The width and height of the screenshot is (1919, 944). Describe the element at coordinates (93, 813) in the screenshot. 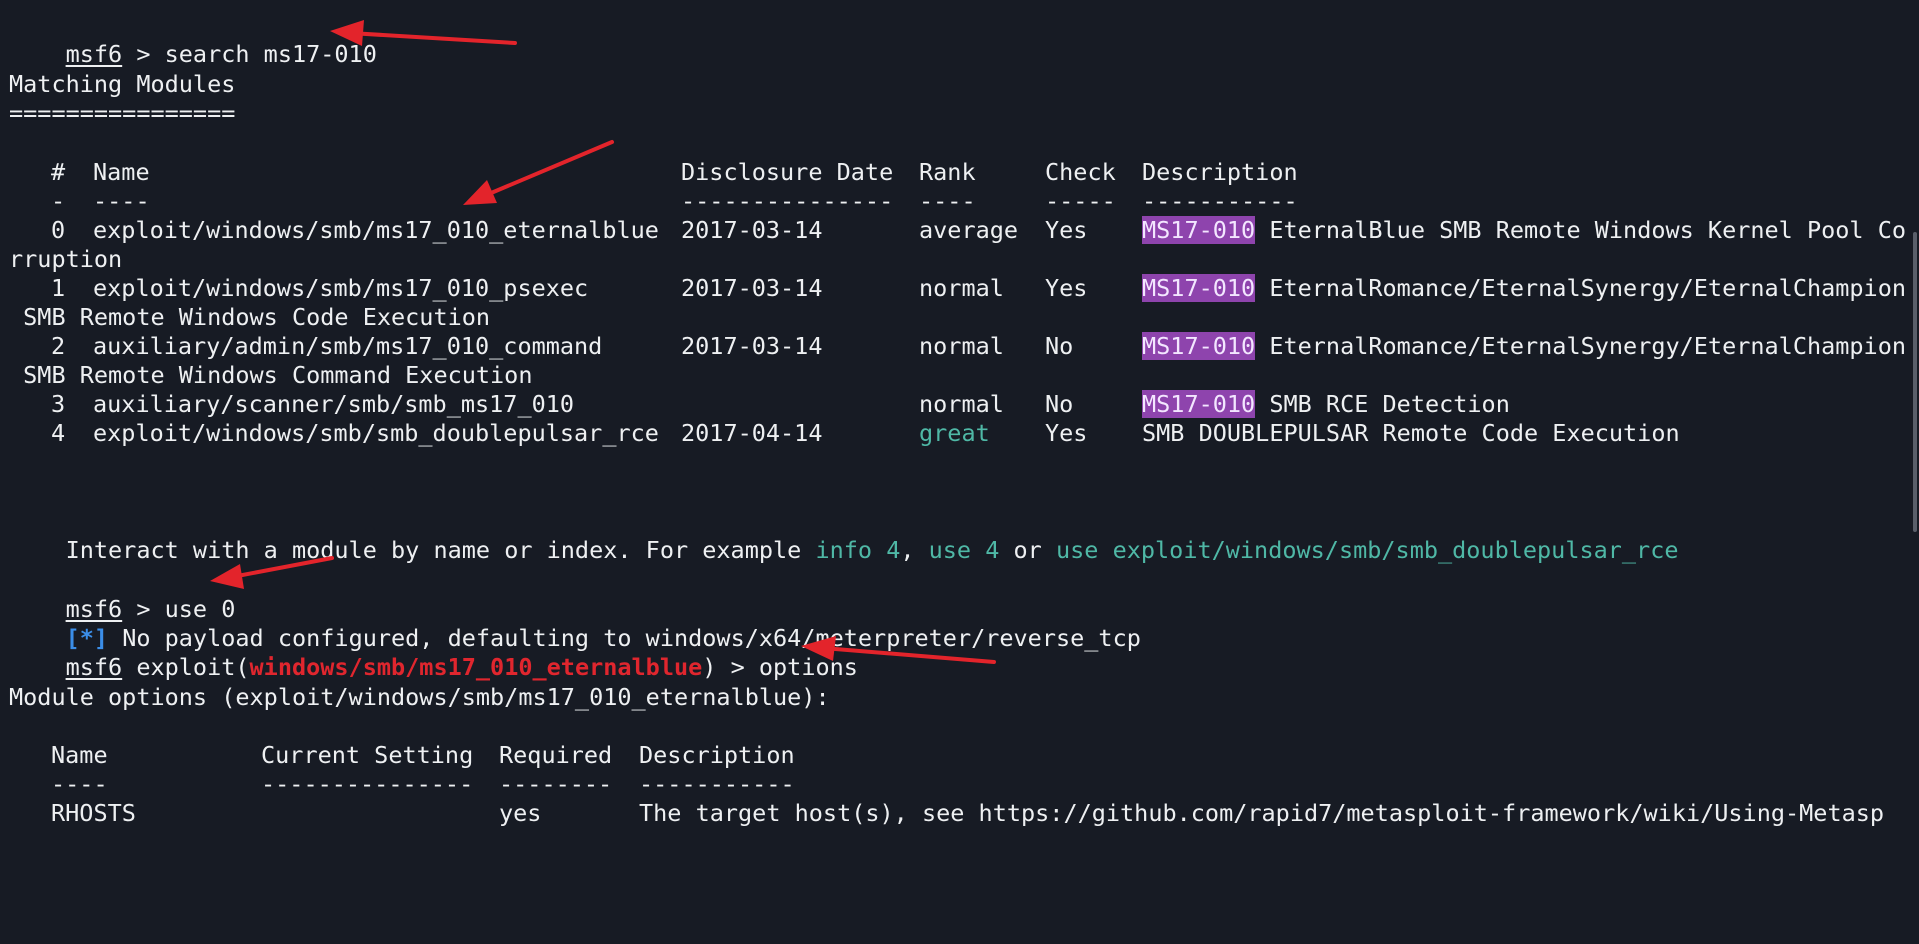

I see `opt-name: RHOSTS` at that location.